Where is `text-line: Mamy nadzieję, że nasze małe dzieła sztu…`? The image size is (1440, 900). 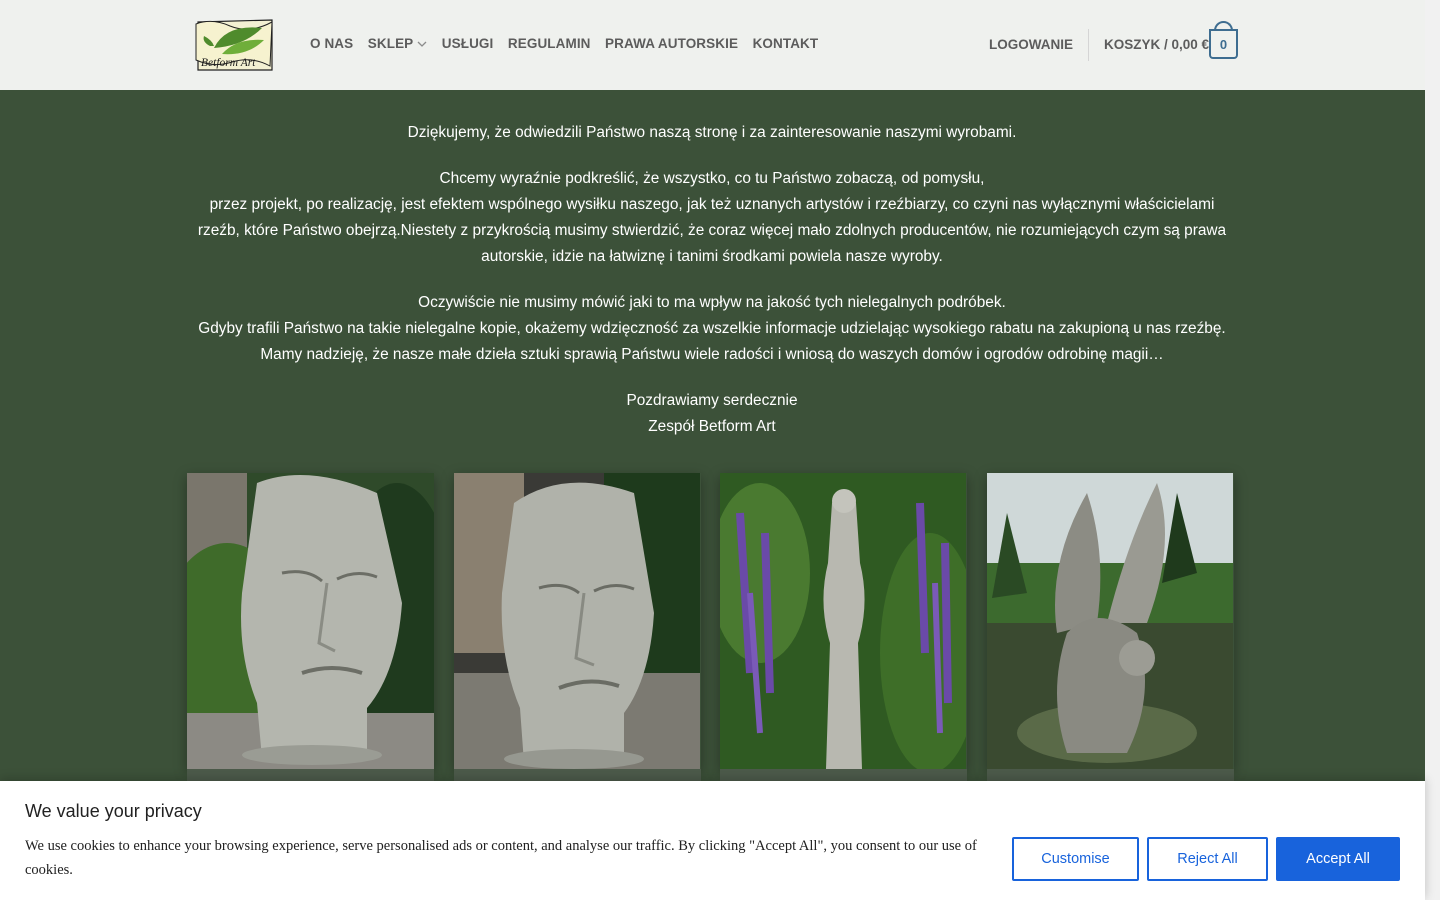
text-line: Mamy nadzieję, że nasze małe dzieła sztu… is located at coordinates (712, 354).